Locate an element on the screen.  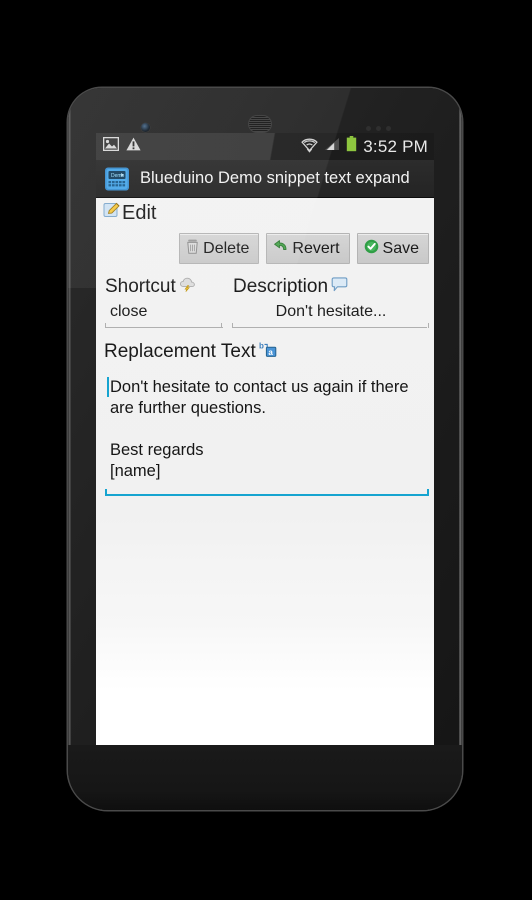
proximity-sensor is located at coordinates (379, 128).